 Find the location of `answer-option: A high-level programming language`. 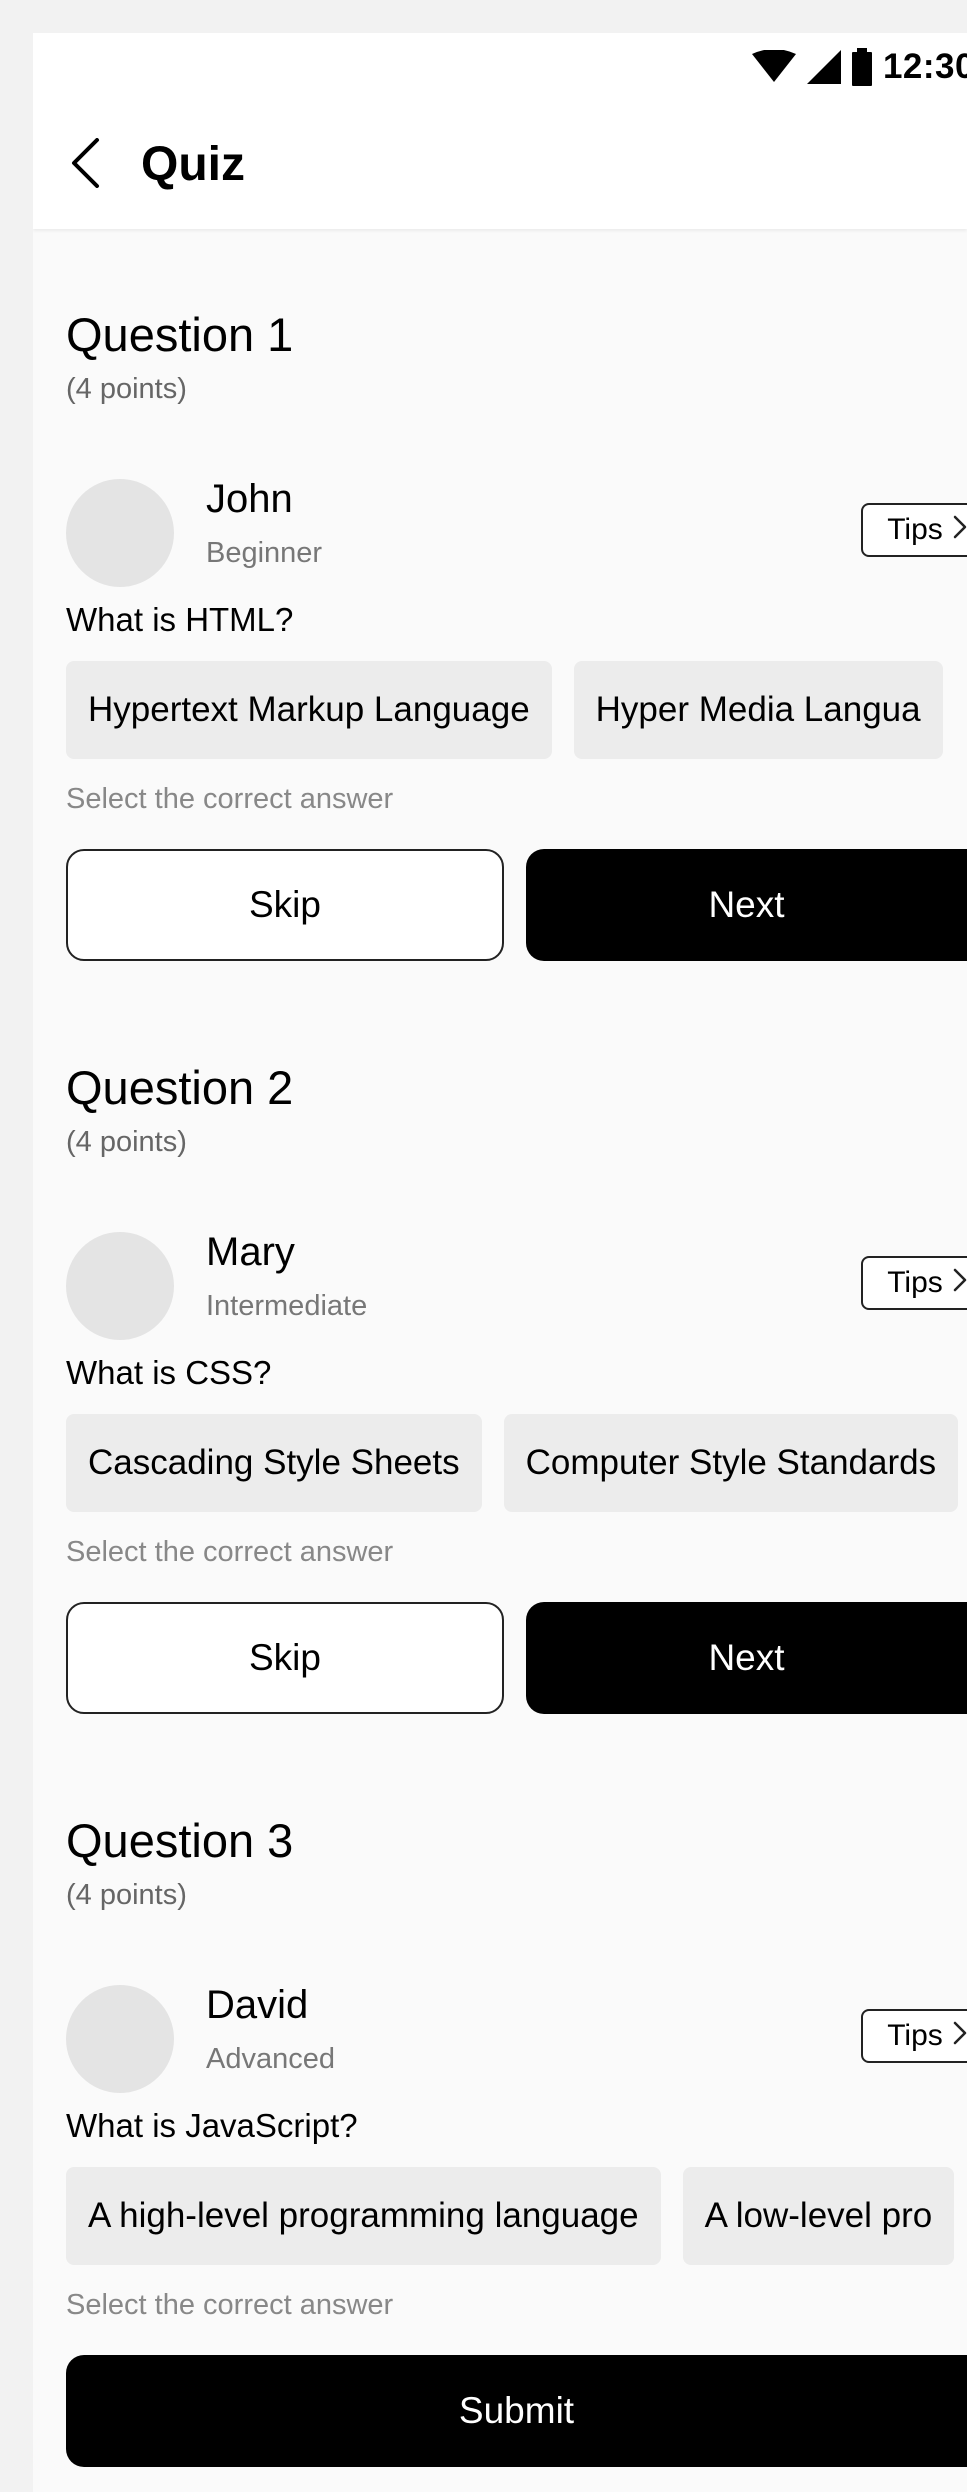

answer-option: A high-level programming language is located at coordinates (363, 2216).